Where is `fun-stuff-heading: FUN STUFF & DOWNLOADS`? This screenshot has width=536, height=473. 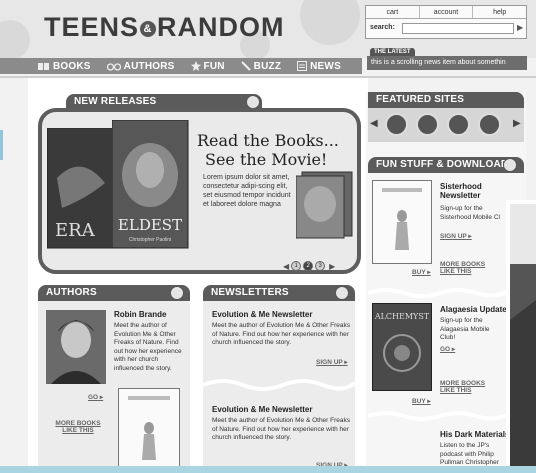 fun-stuff-heading: FUN STUFF & DOWNLOADS is located at coordinates (446, 165).